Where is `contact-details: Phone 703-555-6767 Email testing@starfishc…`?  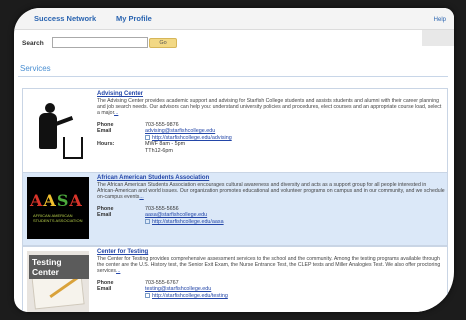
contact-details: Phone 703-555-6767 Email testing@starfishc… is located at coordinates (271, 290).